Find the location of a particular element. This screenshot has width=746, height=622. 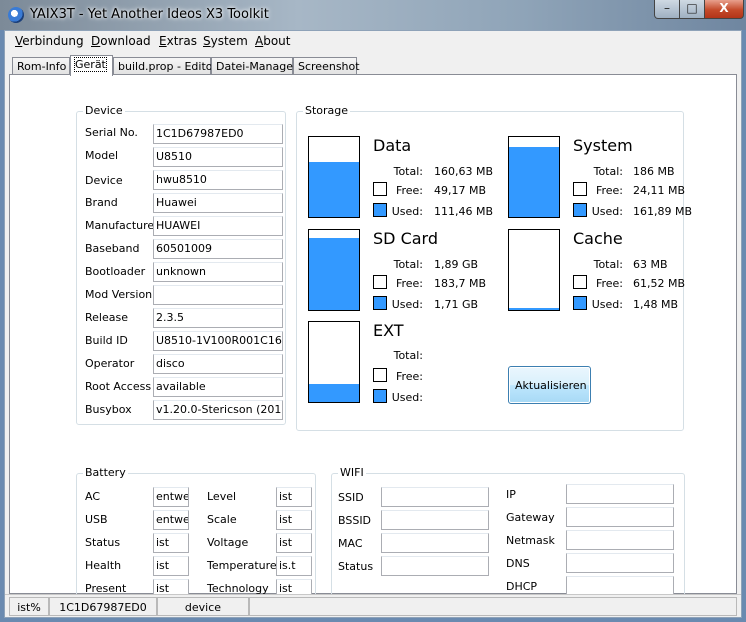

mac-field is located at coordinates (435, 543).